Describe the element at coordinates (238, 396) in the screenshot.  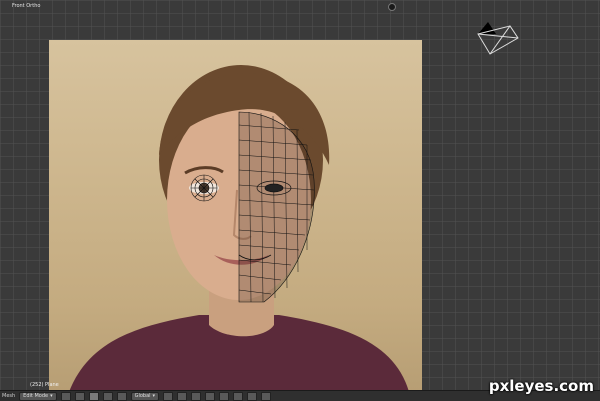
I see `occlude-button` at that location.